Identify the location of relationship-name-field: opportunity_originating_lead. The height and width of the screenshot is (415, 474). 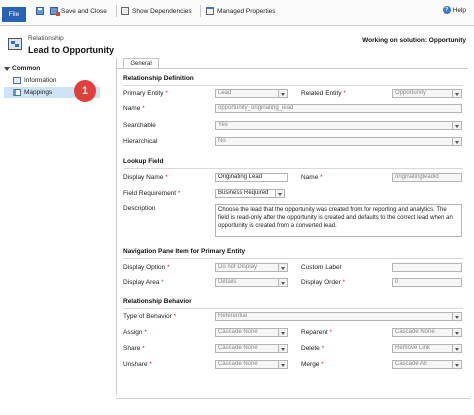
(338, 108).